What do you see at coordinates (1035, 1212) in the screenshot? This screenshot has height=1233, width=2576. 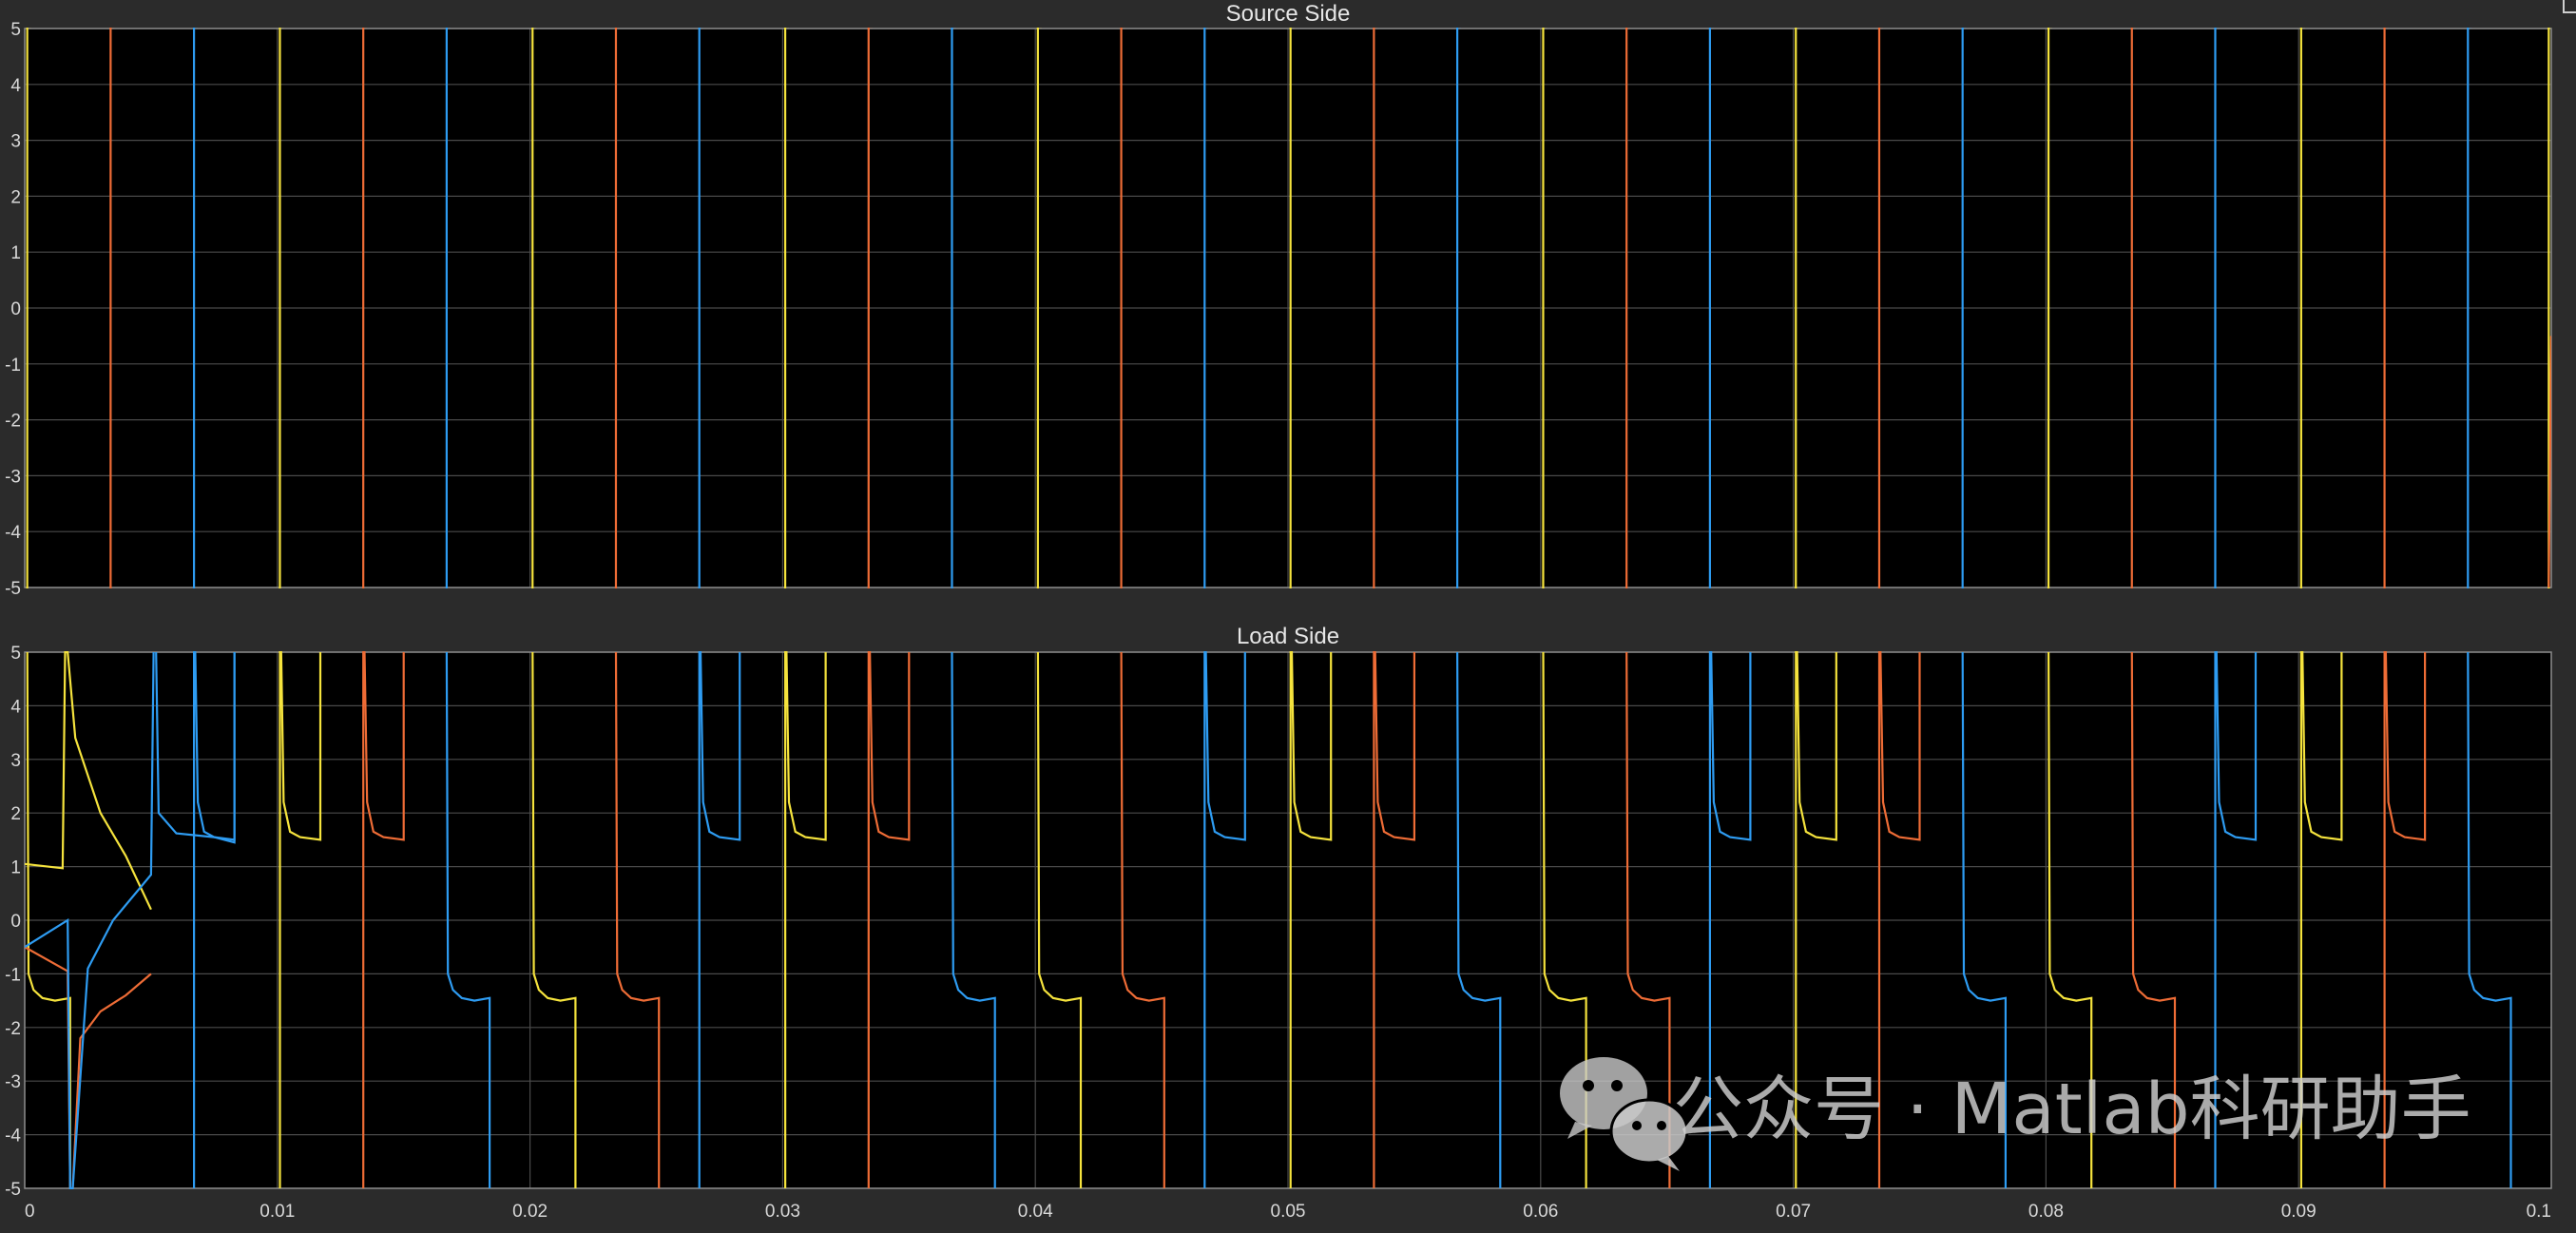 I see `x-tick-label: 0.04` at bounding box center [1035, 1212].